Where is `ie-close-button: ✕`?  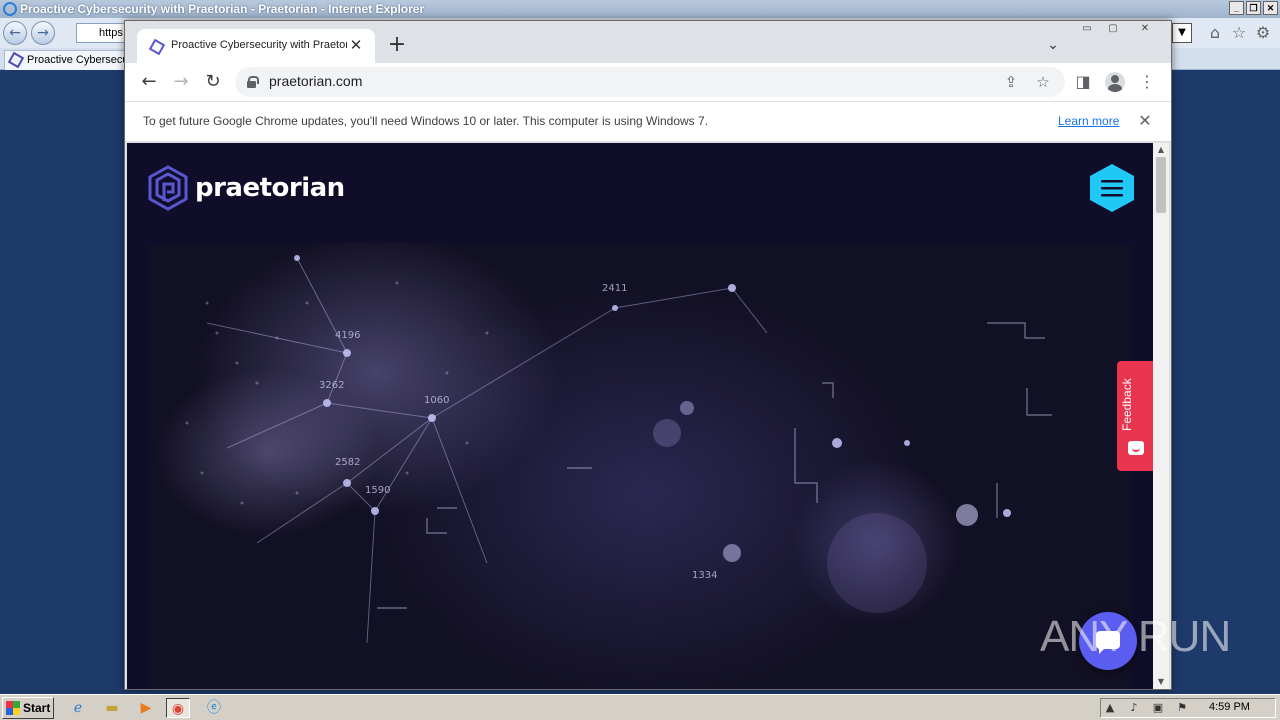 ie-close-button: ✕ is located at coordinates (1270, 8).